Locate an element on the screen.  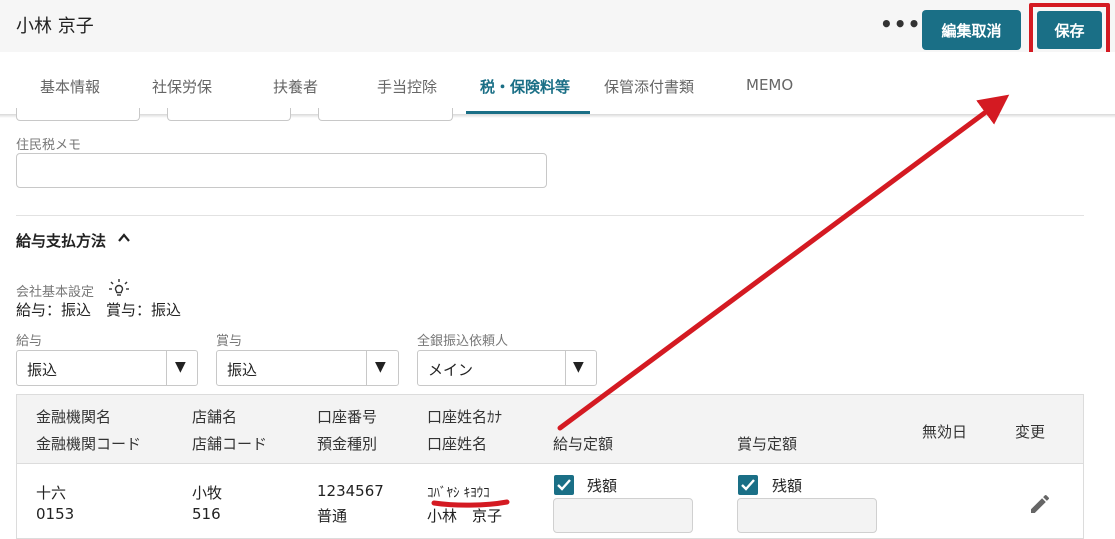
more-menu-button: ••• is located at coordinates (900, 24).